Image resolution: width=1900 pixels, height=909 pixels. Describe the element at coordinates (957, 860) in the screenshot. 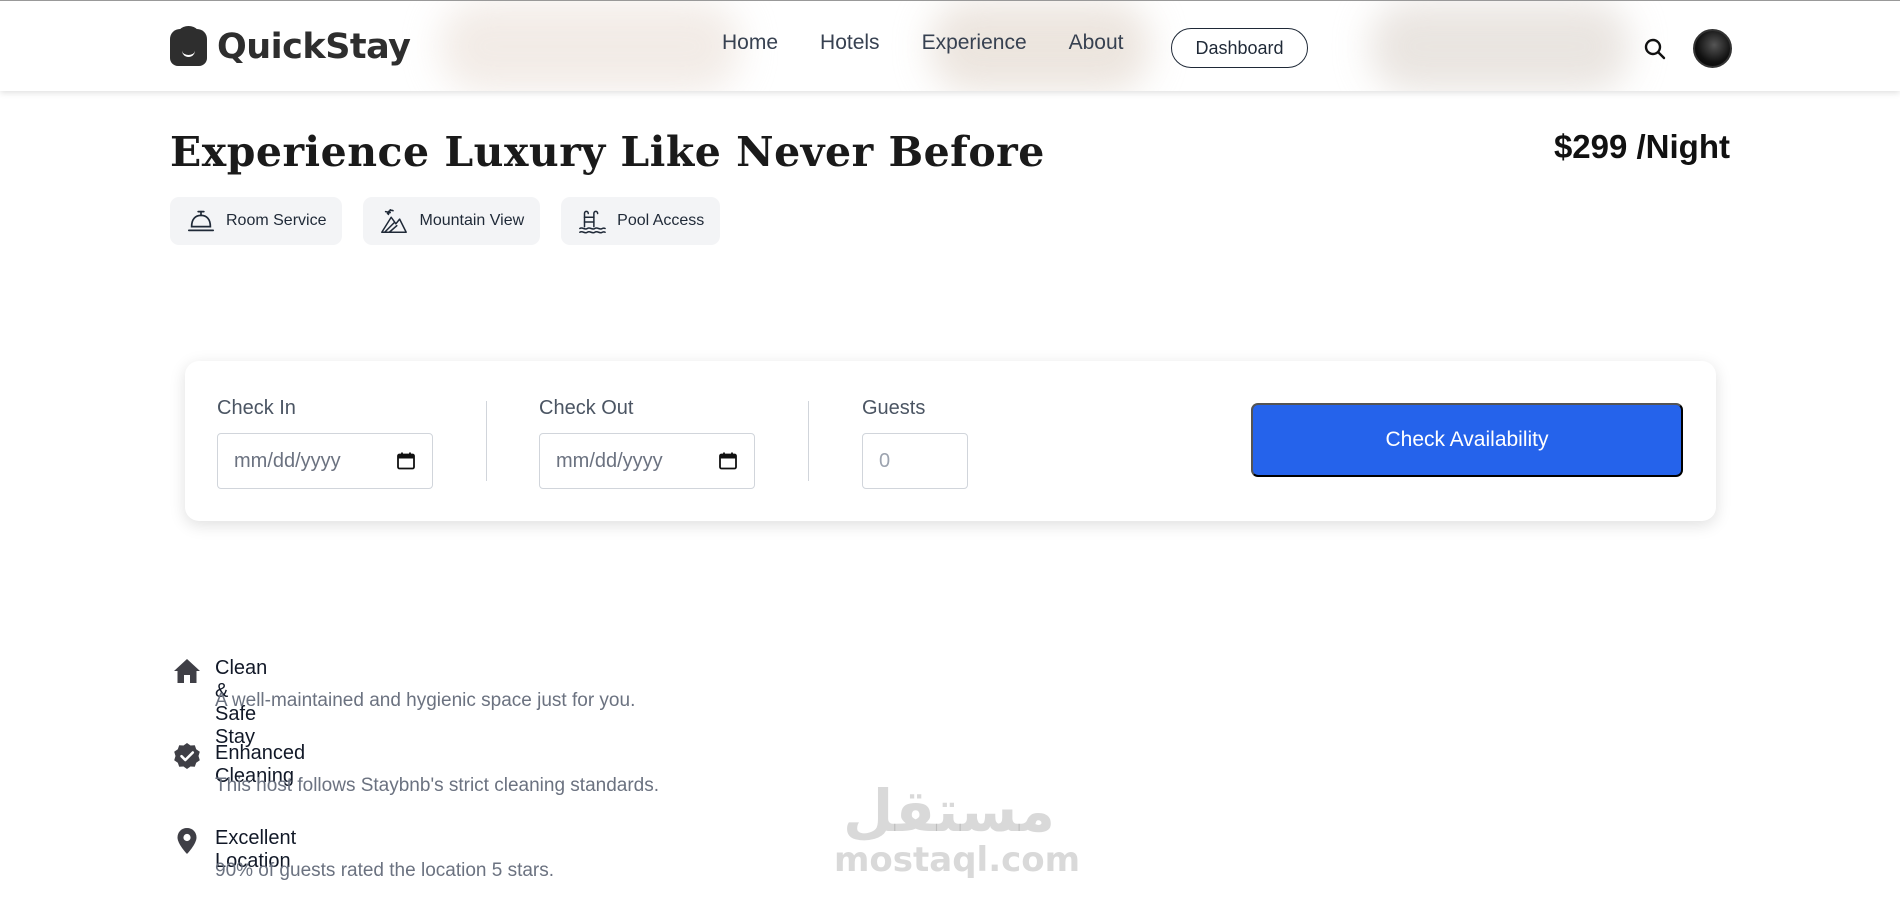

I see `watermark-latin: mostaql.com` at that location.